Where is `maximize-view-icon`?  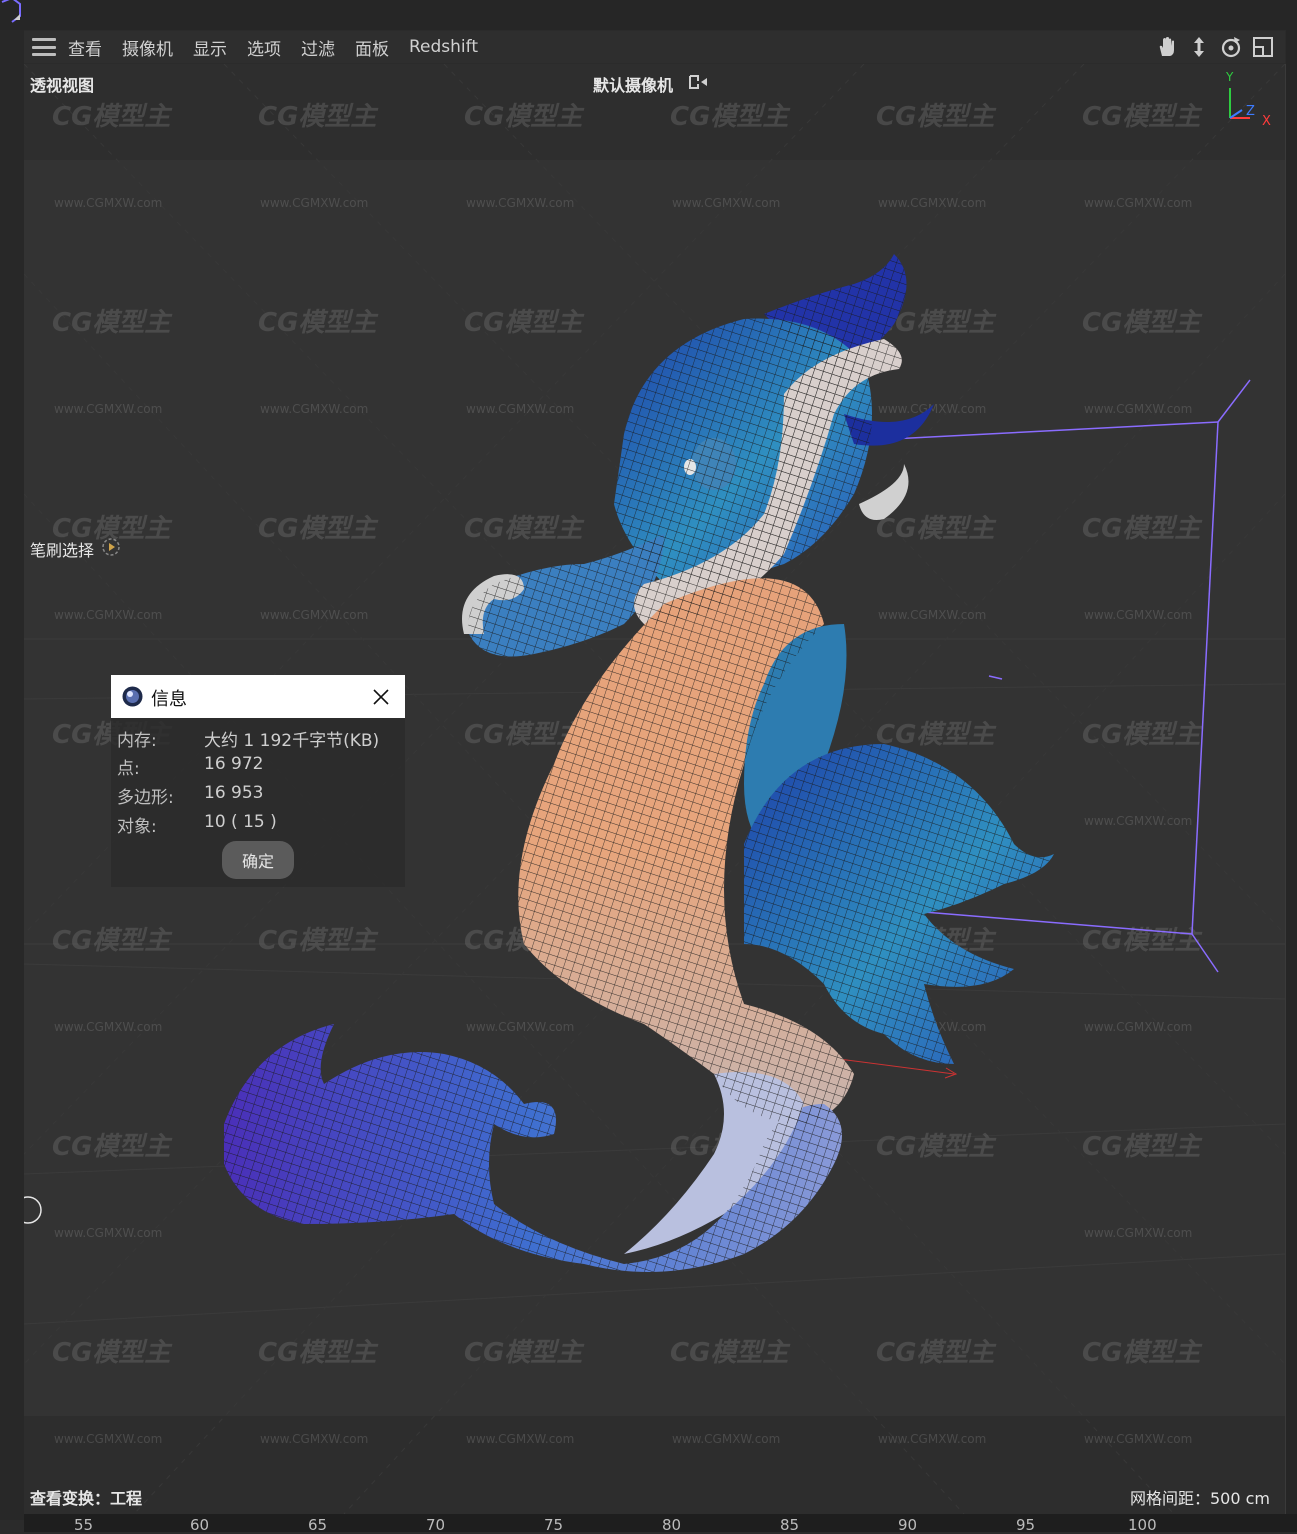
maximize-view-icon is located at coordinates (1263, 47).